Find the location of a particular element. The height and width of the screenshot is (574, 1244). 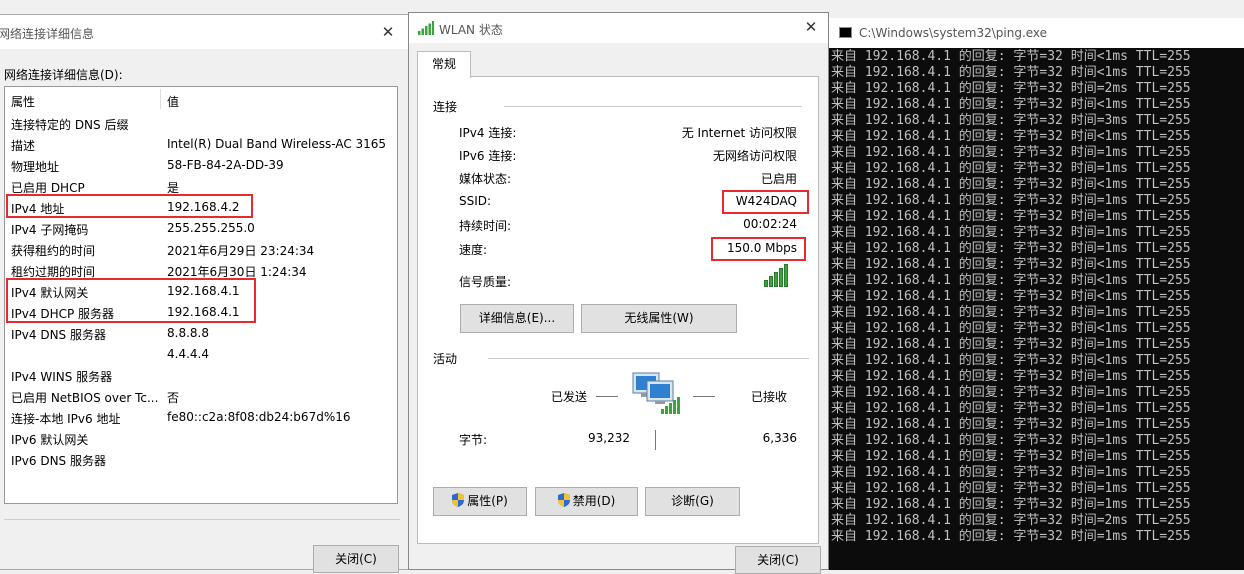

list-row: IPv6 默认网关 is located at coordinates (201, 437).